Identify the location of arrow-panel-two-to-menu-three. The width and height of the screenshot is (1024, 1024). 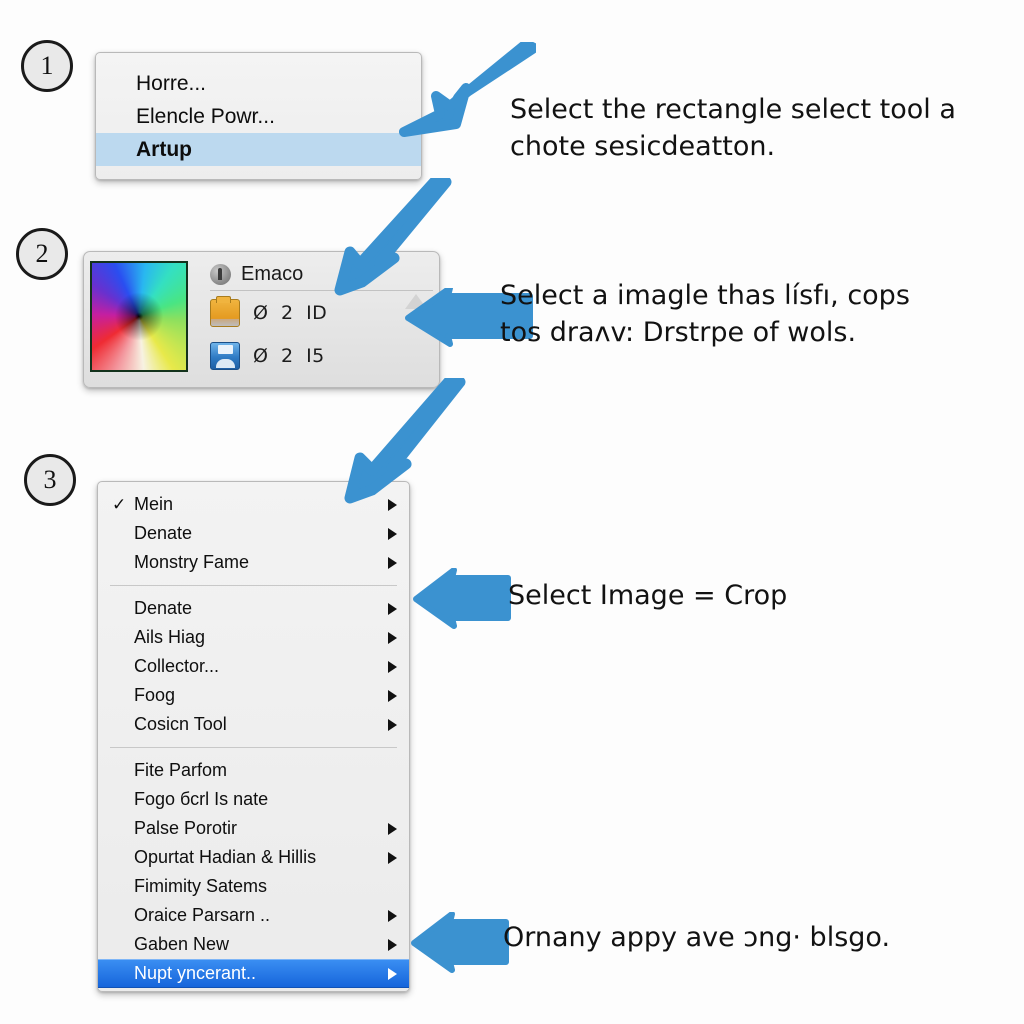
(405, 441).